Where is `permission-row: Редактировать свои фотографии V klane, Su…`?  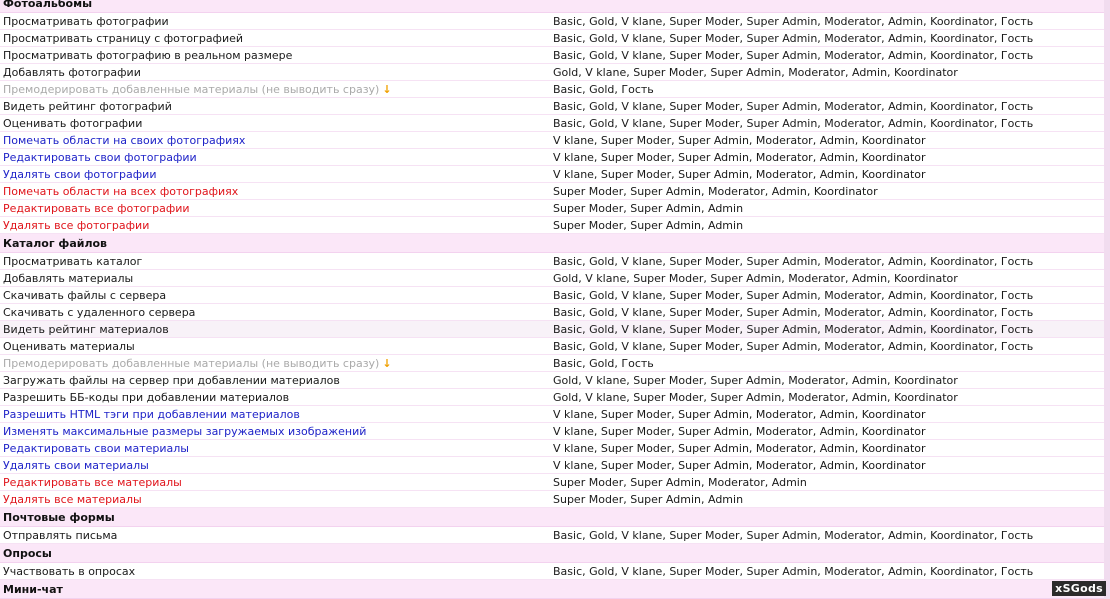
permission-row: Редактировать свои фотографии V klane, Su… is located at coordinates (552, 157).